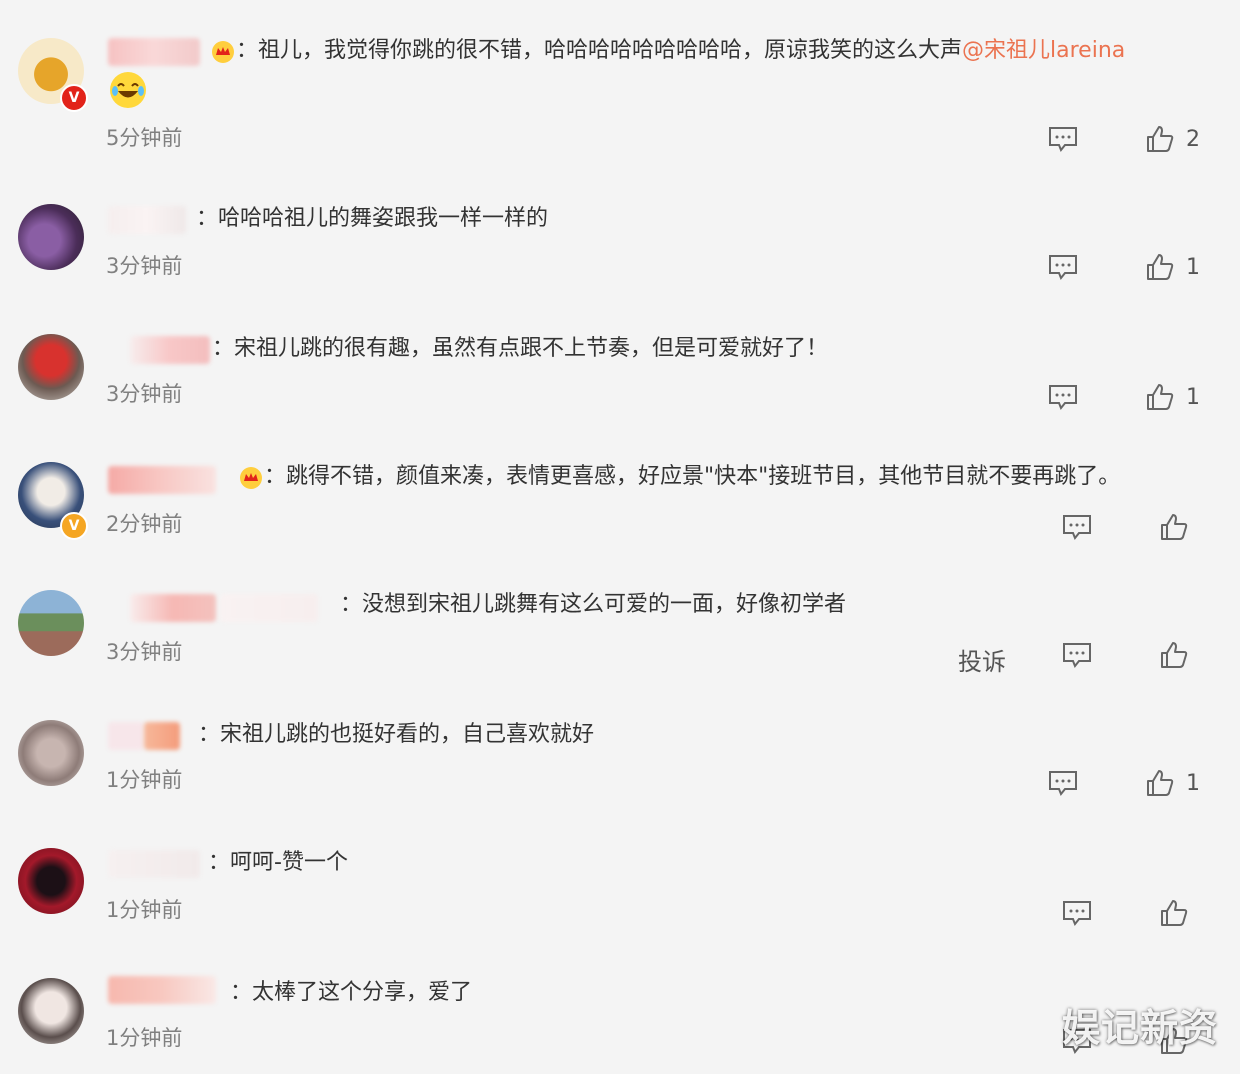 This screenshot has width=1240, height=1074. Describe the element at coordinates (620, 636) in the screenshot. I see `comment-item: ：没想到宋祖儿跳舞有这么可爱的一面，好像初学者 3分钟前 投诉` at that location.